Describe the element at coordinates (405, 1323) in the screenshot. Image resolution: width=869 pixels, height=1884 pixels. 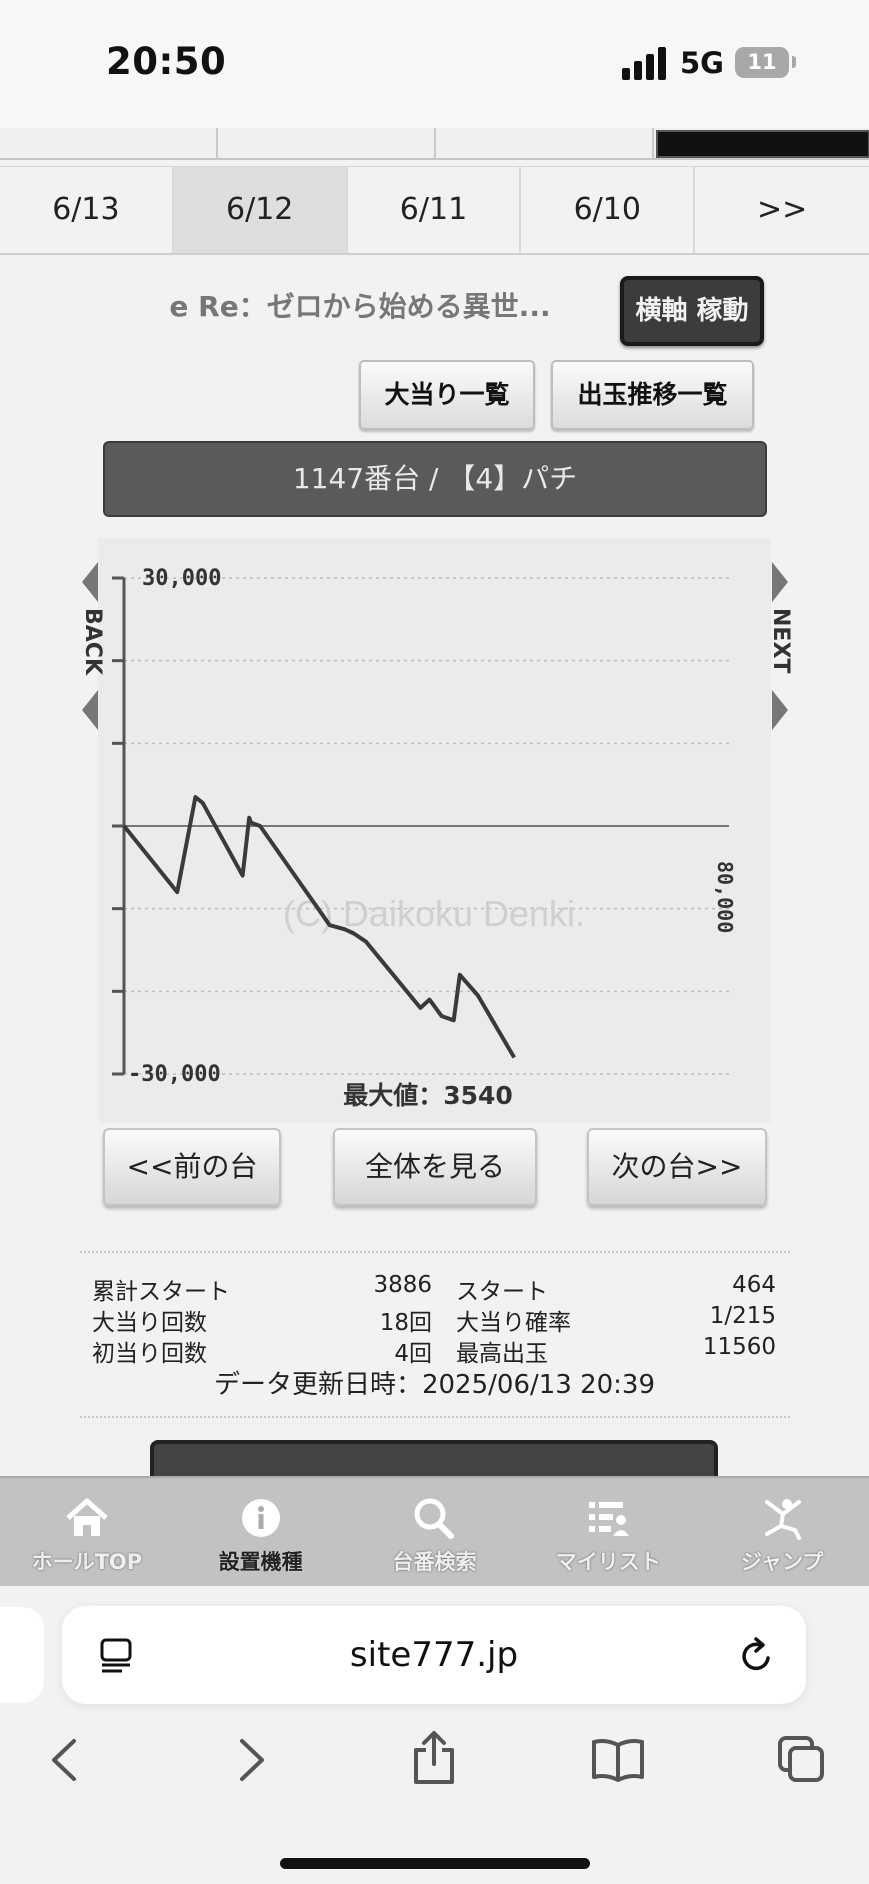
I see `stat-value: 18回` at that location.